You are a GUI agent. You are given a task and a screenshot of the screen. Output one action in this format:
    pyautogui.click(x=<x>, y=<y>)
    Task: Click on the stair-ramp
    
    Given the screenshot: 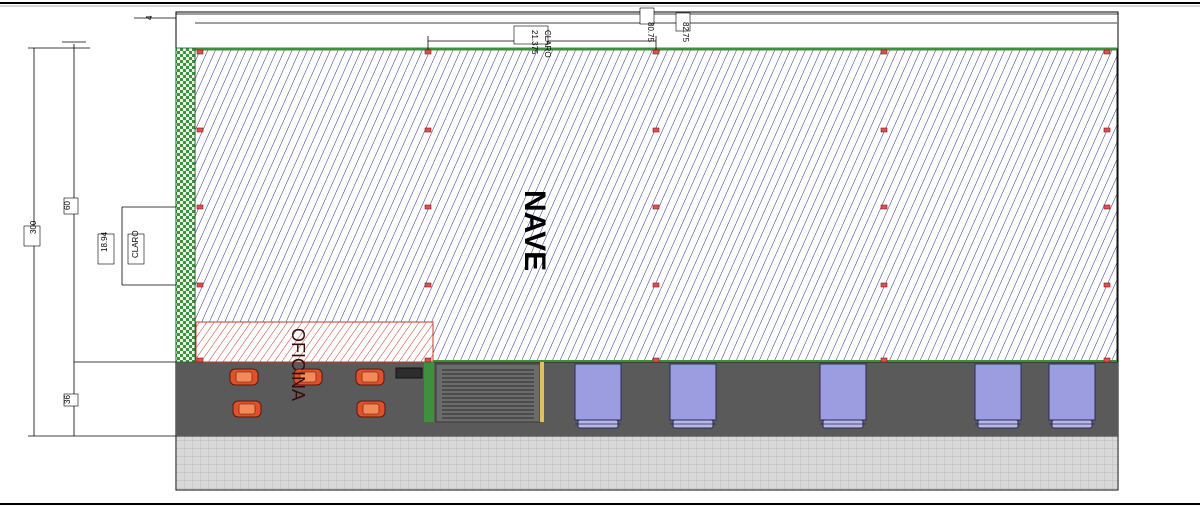 What is the action you would take?
    pyautogui.click(x=488, y=393)
    